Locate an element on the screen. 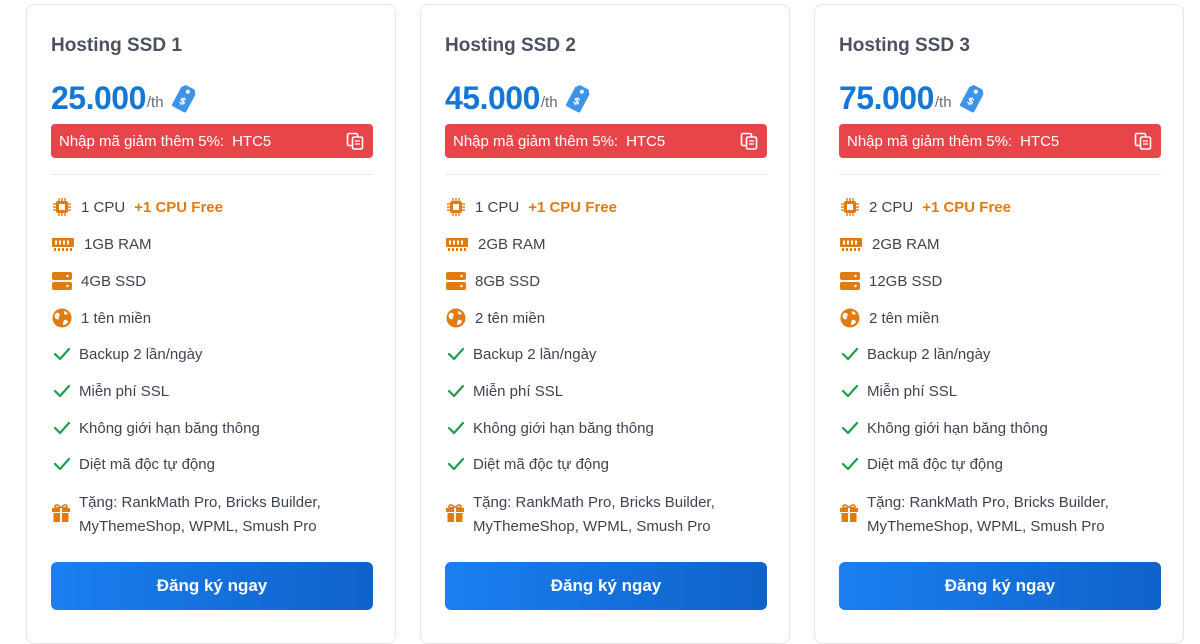  price-row: 75.000 /th $ is located at coordinates (912, 97).